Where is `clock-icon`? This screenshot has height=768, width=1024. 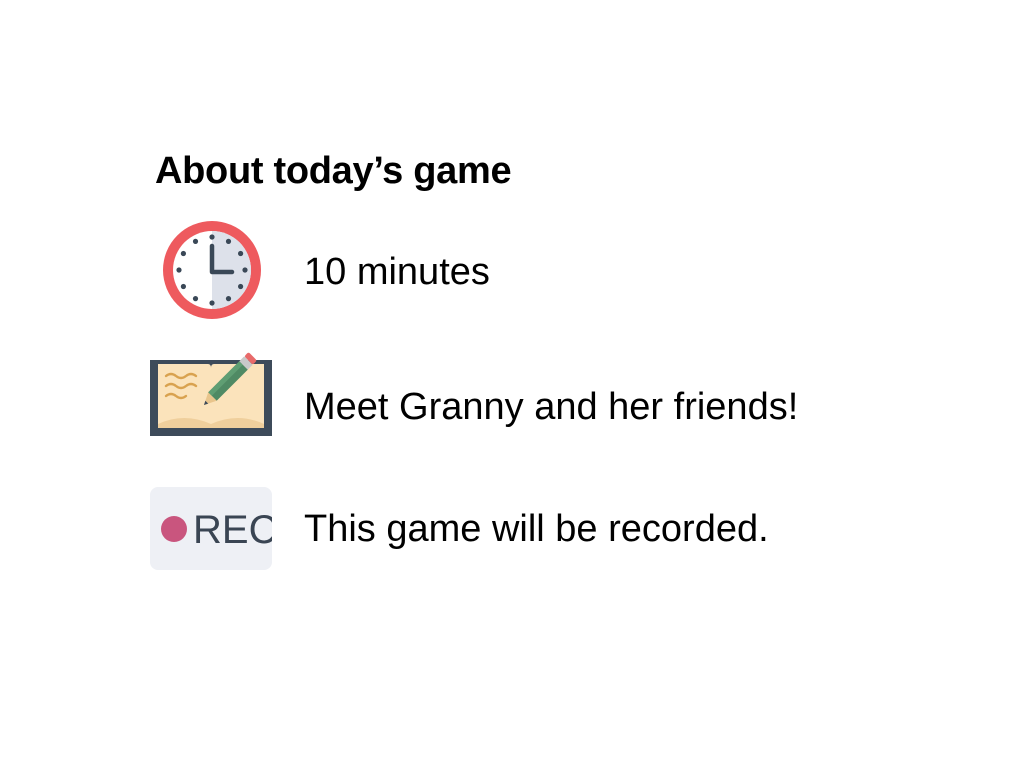
clock-icon is located at coordinates (212, 270).